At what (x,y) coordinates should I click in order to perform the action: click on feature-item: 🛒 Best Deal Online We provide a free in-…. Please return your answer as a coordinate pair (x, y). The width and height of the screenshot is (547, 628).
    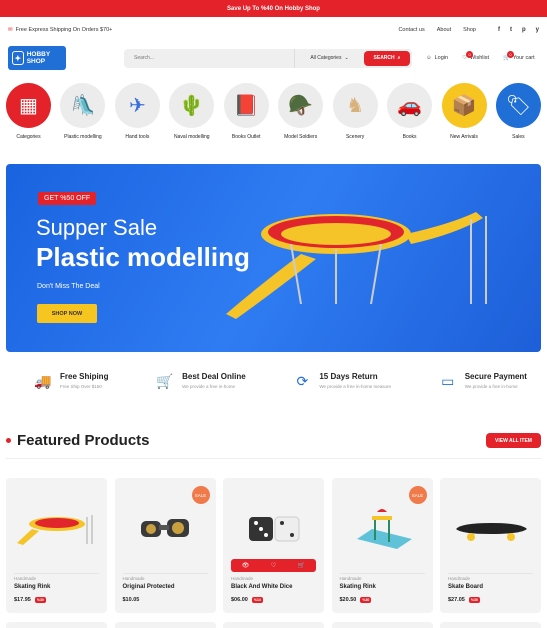
    Looking at the image, I should click on (201, 381).